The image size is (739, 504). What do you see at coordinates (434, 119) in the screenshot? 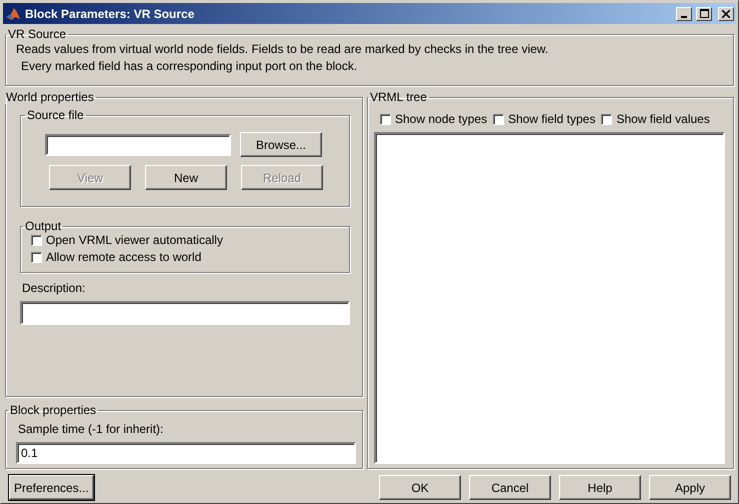
I see `checkbox: Show node types` at bounding box center [434, 119].